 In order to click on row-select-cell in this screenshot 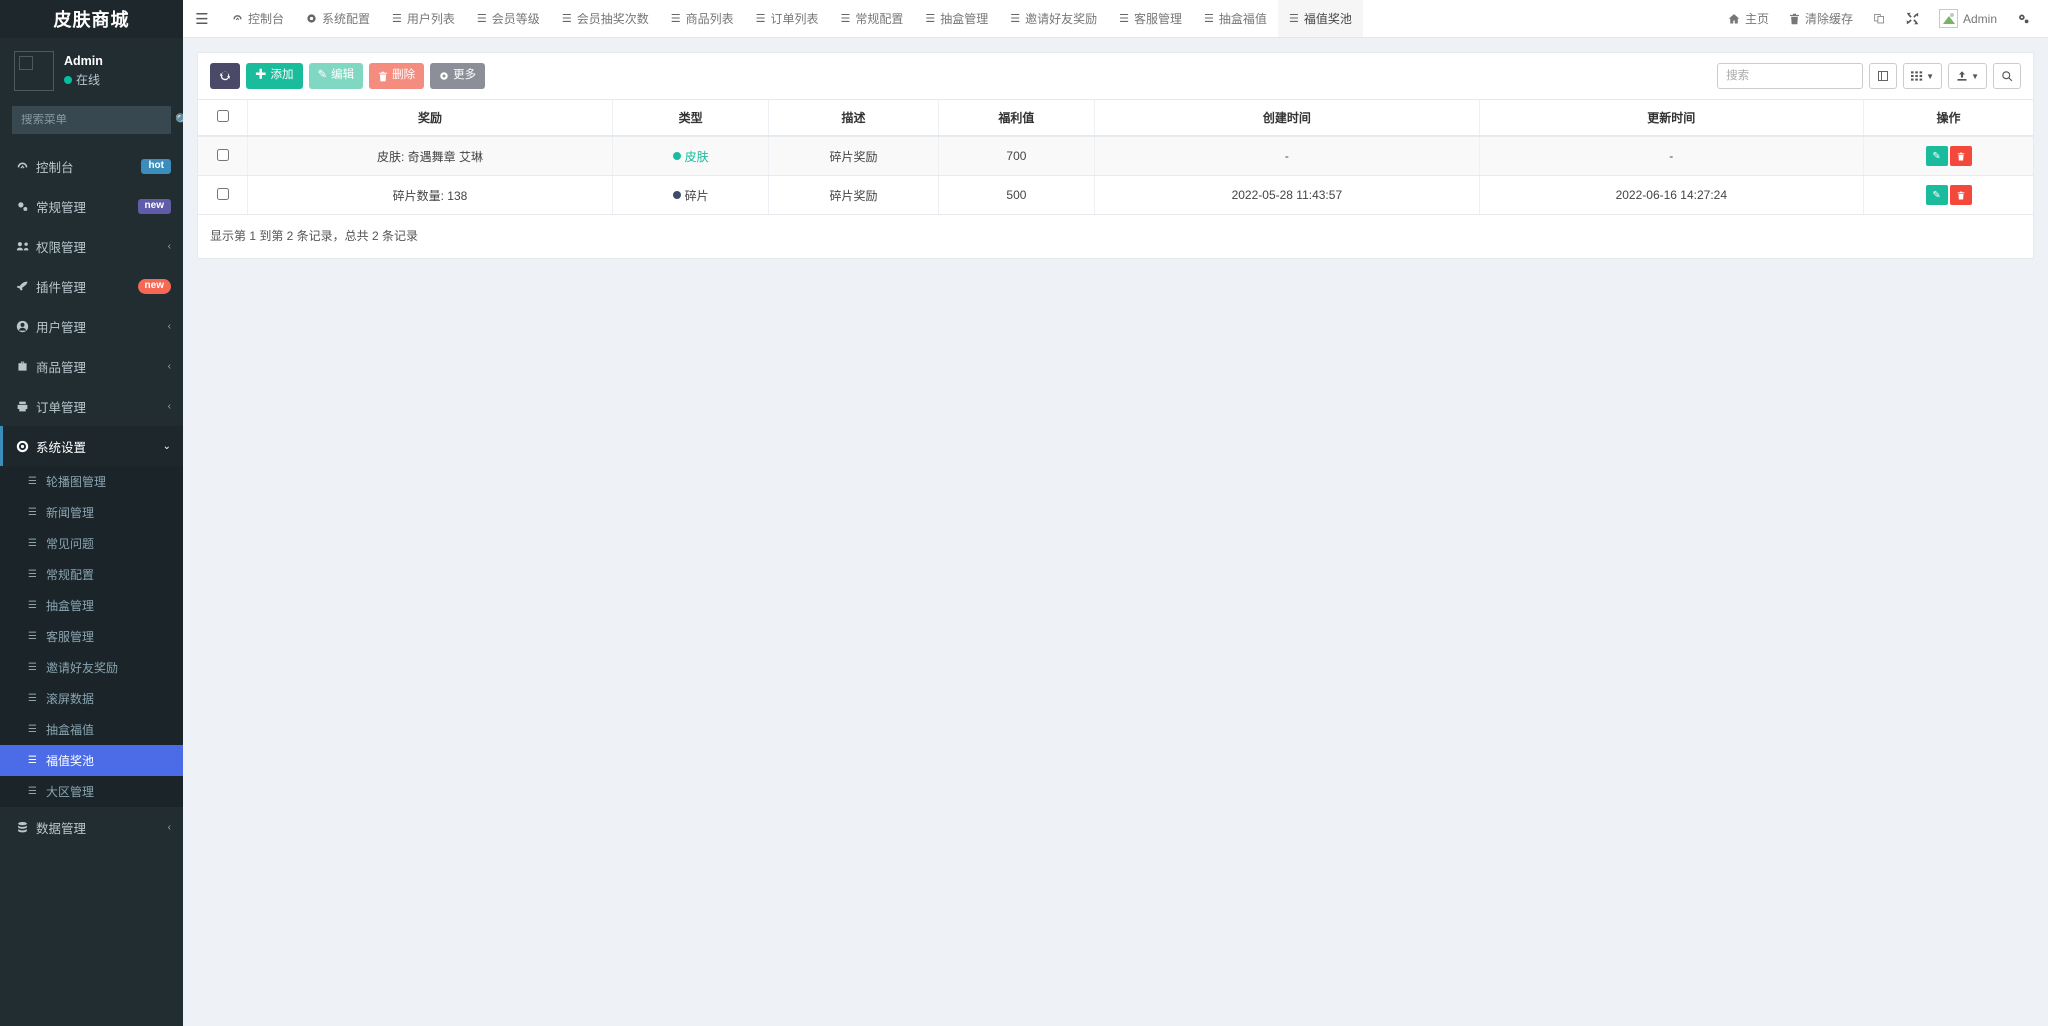, I will do `click(223, 156)`.